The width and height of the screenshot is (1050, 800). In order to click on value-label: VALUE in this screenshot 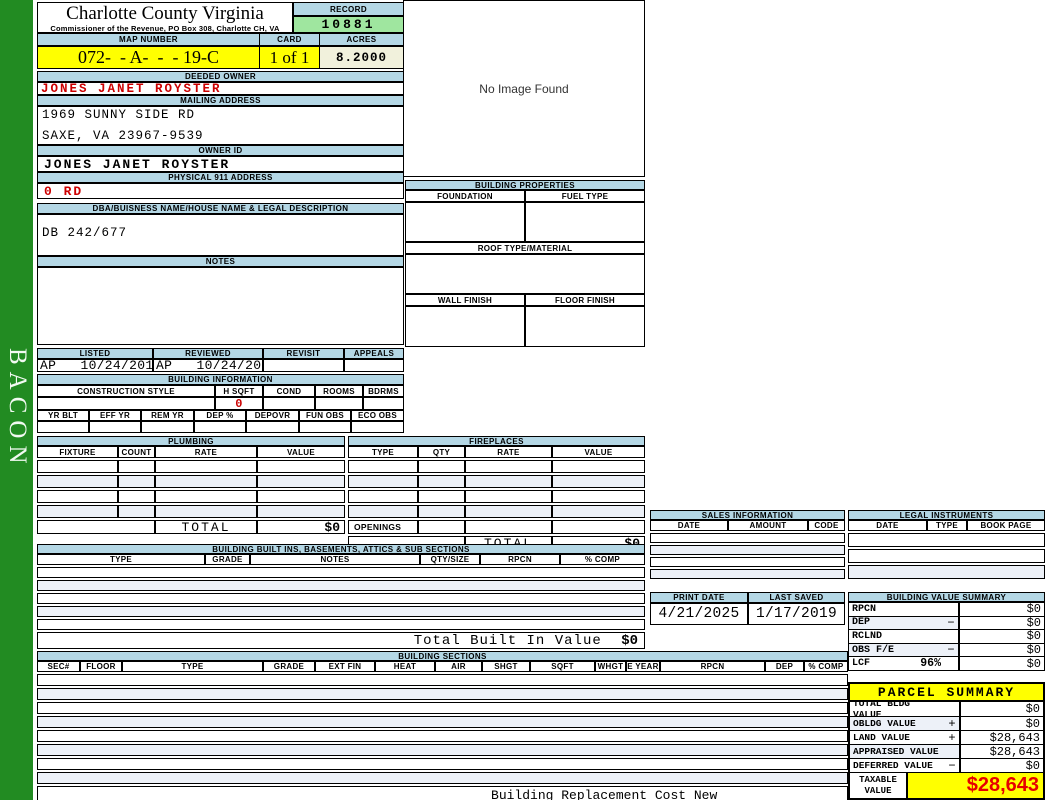, I will do `click(301, 452)`.